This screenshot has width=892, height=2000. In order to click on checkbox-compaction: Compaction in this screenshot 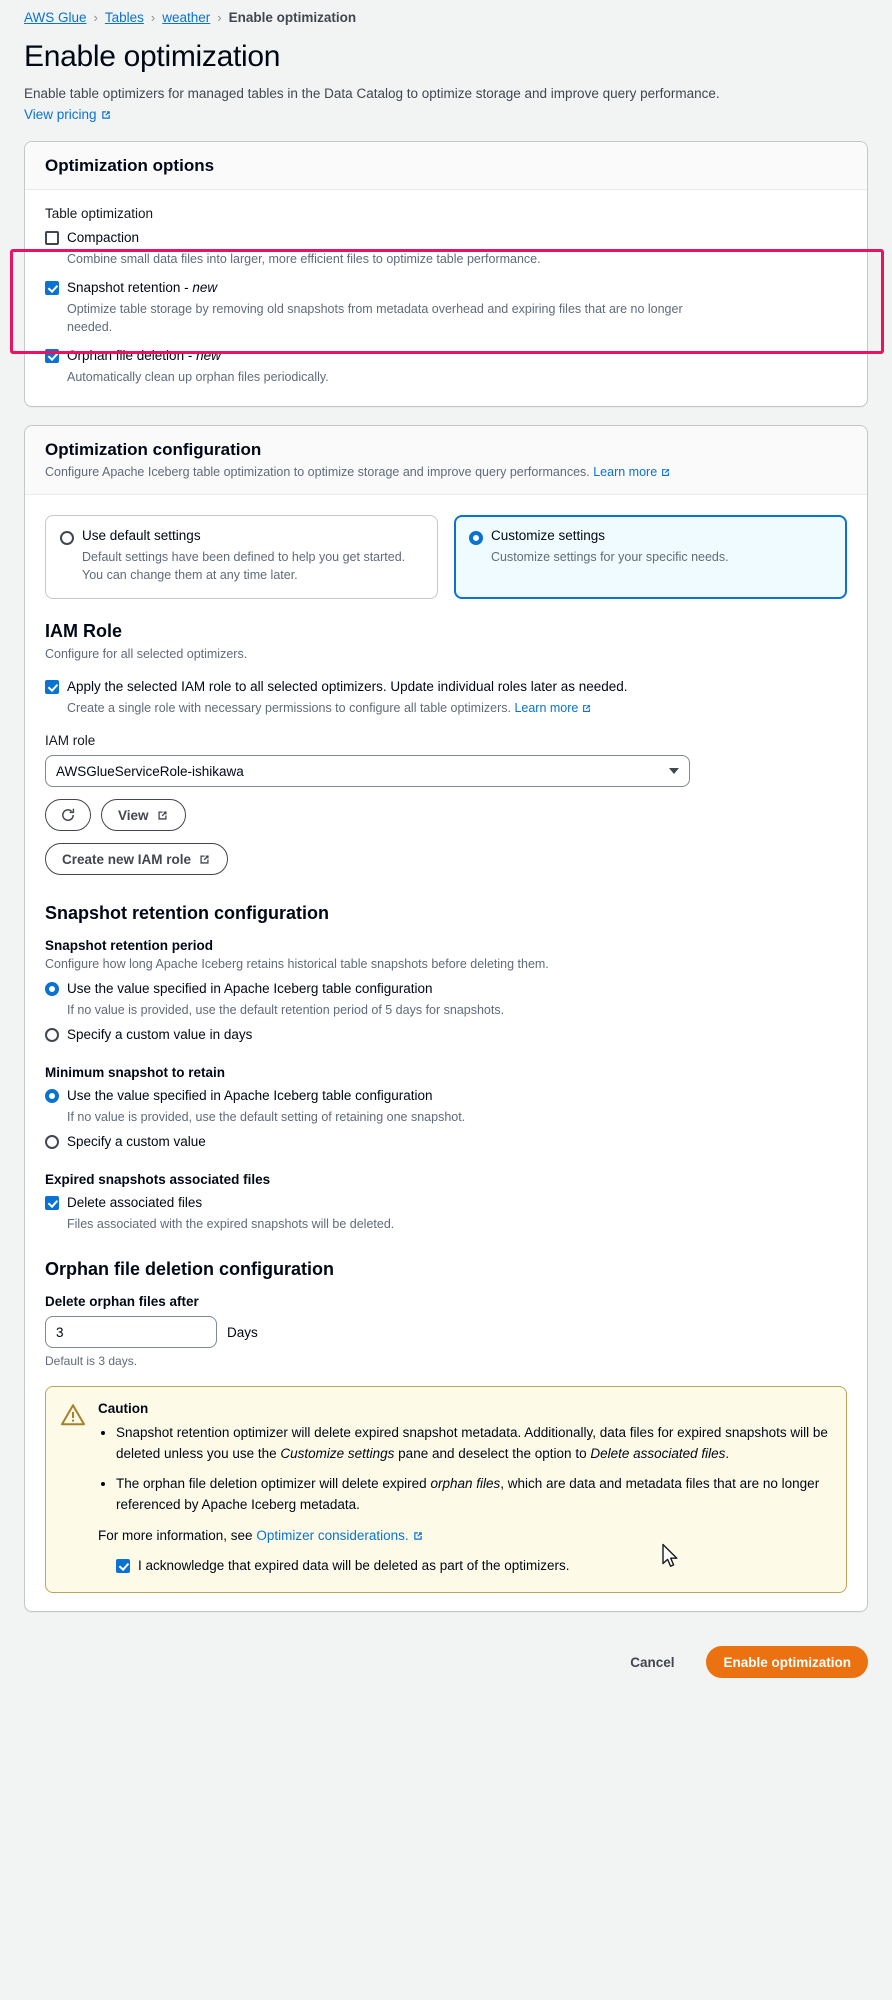, I will do `click(446, 238)`.